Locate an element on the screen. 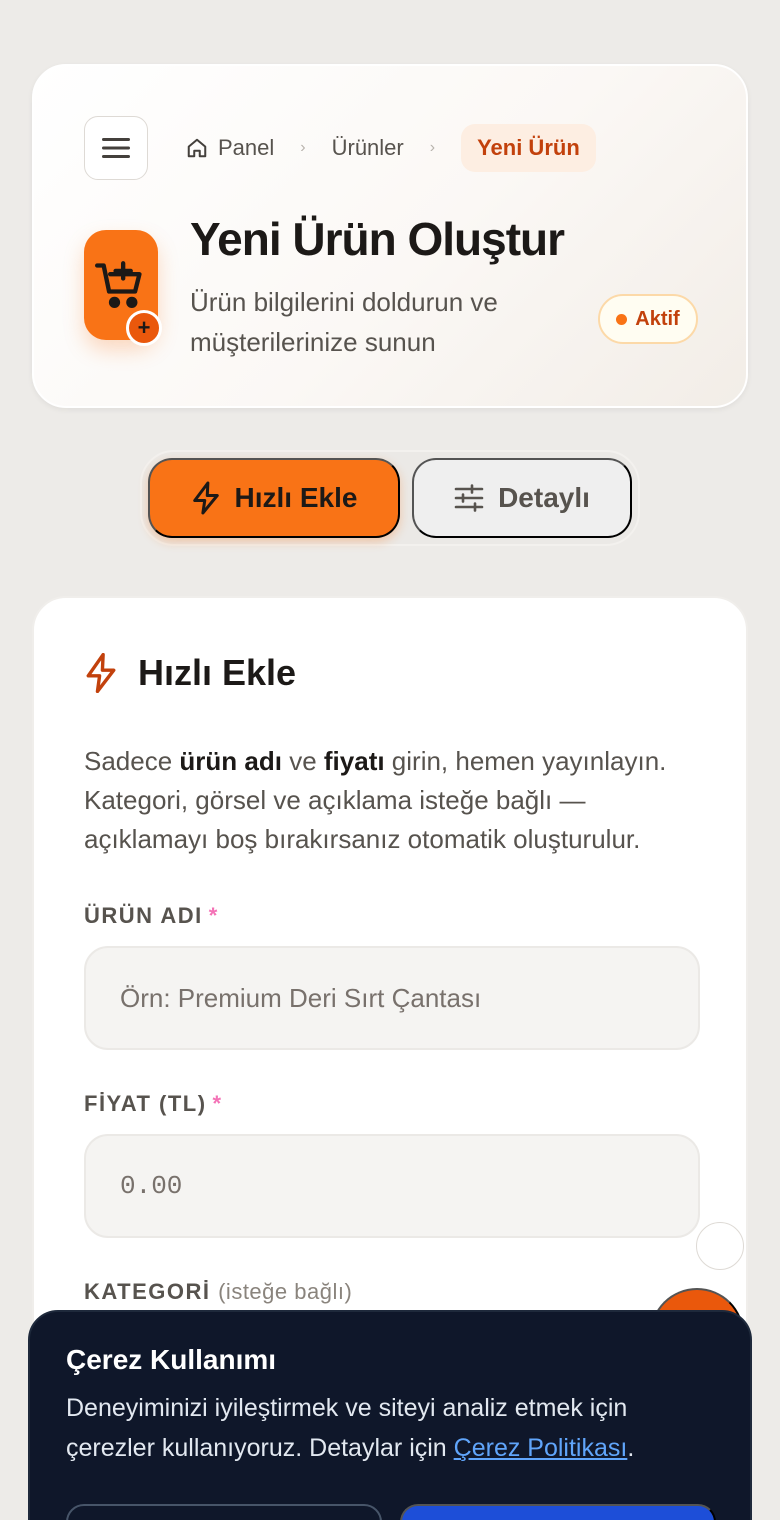  status-label: Aktif is located at coordinates (657, 318).